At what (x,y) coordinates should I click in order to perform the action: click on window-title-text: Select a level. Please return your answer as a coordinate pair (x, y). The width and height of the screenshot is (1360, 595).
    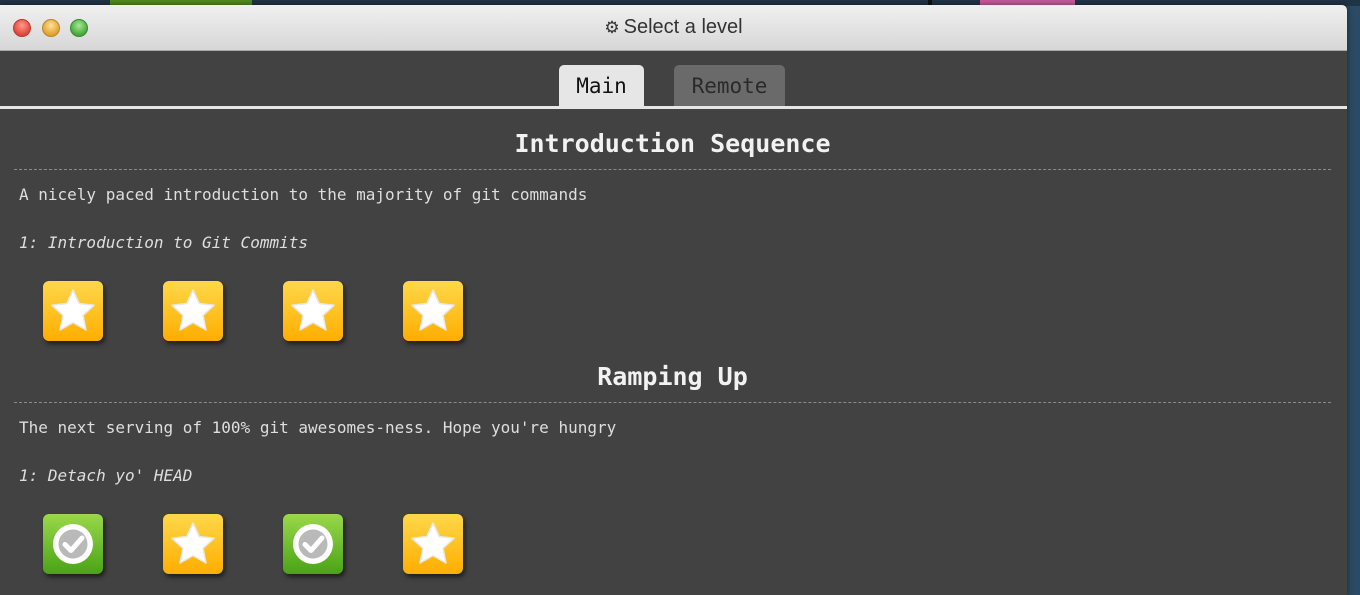
    Looking at the image, I should click on (683, 27).